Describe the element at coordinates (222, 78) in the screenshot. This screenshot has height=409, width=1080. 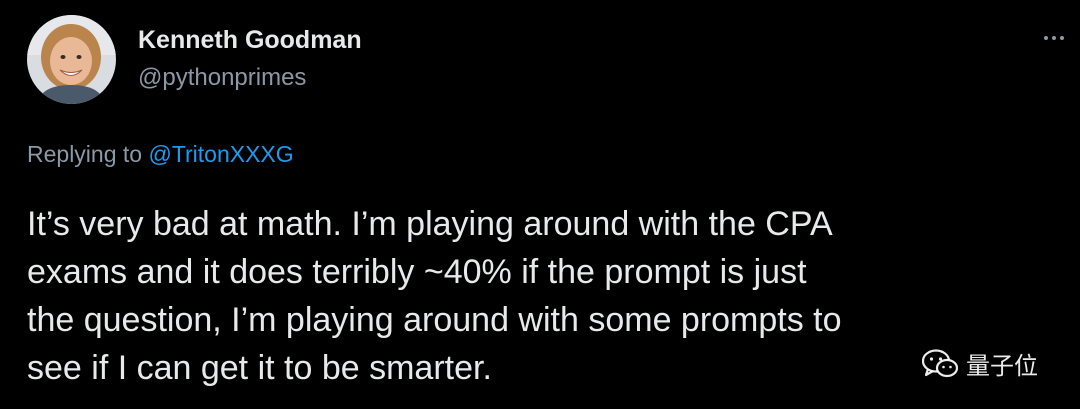
I see `author-handle: @pythonprimes` at that location.